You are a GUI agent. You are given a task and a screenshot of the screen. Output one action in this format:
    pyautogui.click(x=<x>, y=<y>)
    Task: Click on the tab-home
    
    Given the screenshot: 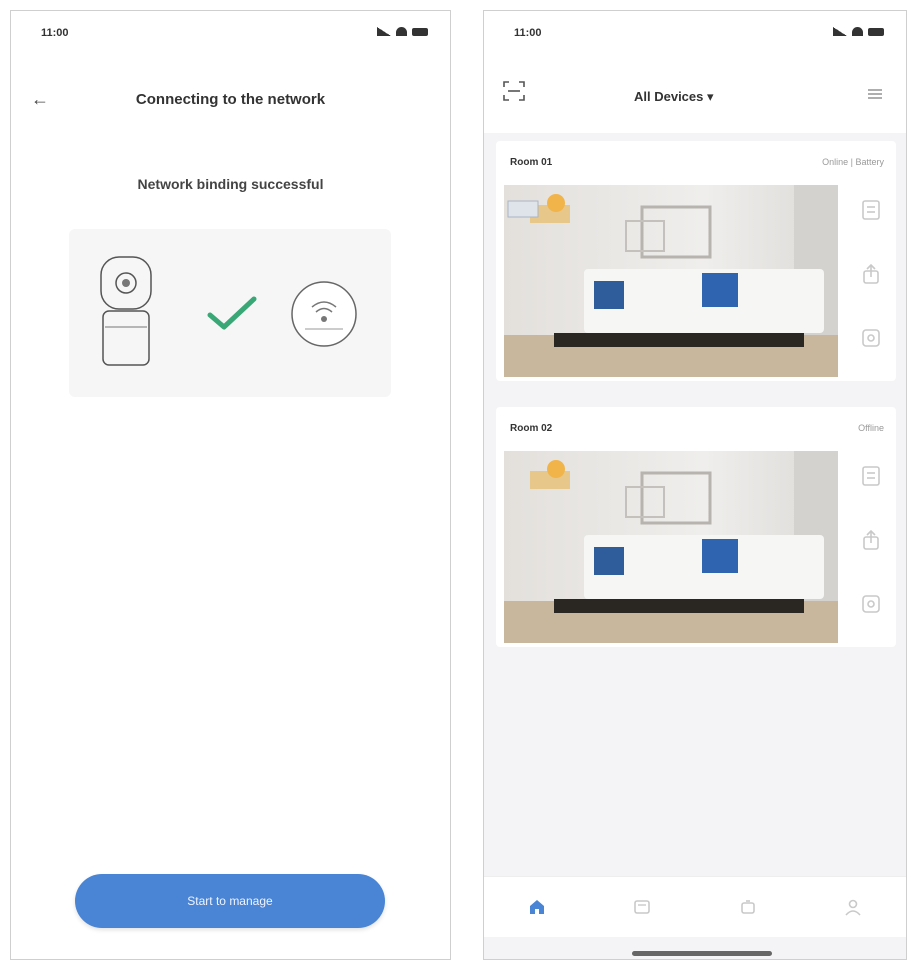 What is the action you would take?
    pyautogui.click(x=537, y=907)
    